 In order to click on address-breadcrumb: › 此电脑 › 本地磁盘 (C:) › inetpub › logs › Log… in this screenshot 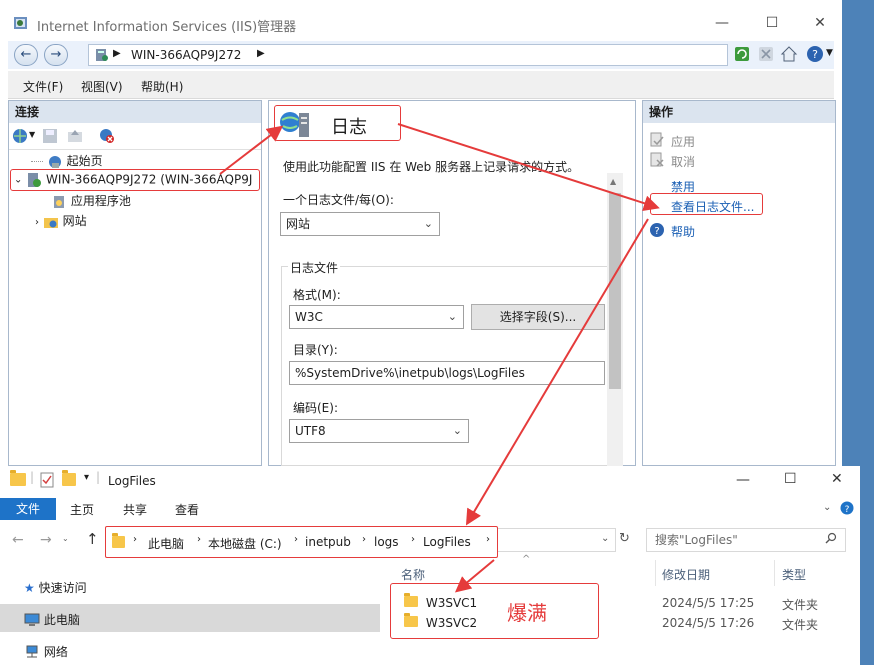, I will do `click(301, 542)`.